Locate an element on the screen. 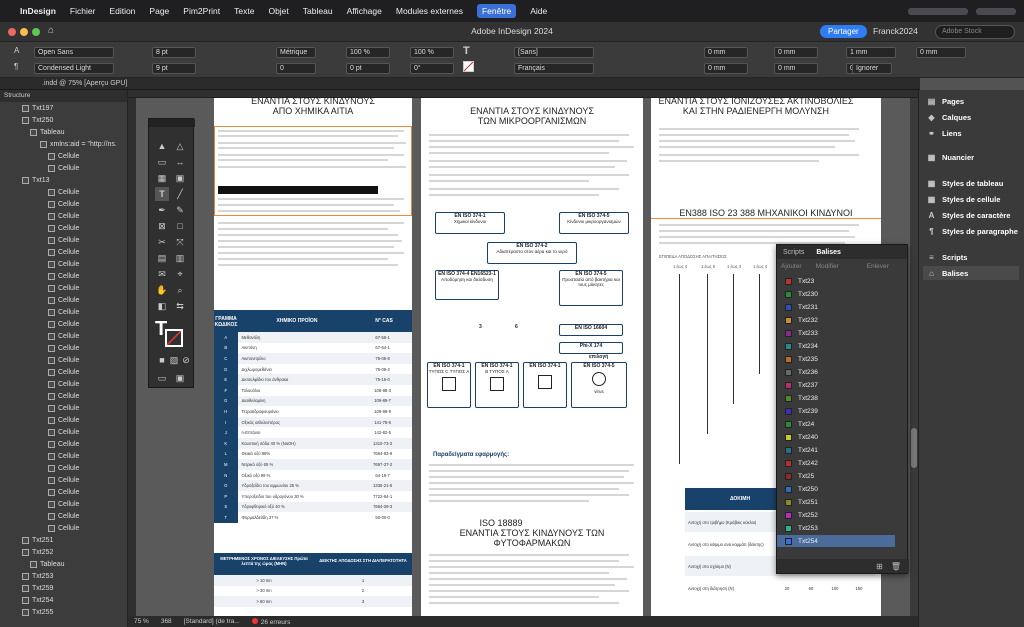 The image size is (1024, 627). structure-row: Txt255 is located at coordinates (37, 612).